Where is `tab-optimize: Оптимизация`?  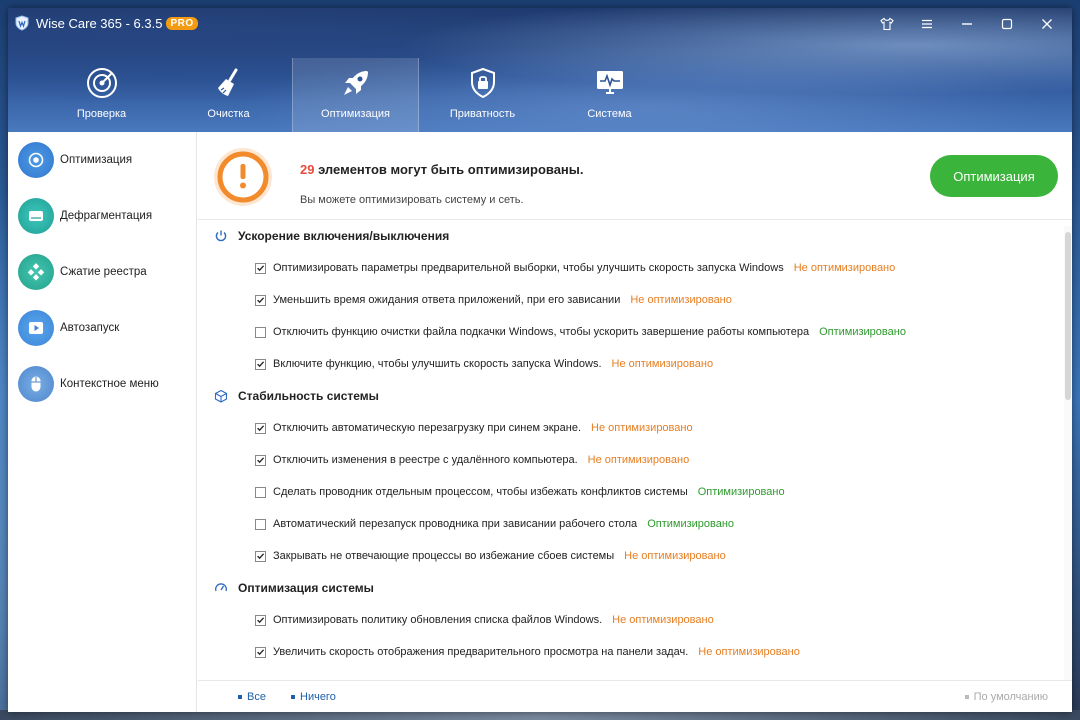 tab-optimize: Оптимизация is located at coordinates (355, 95).